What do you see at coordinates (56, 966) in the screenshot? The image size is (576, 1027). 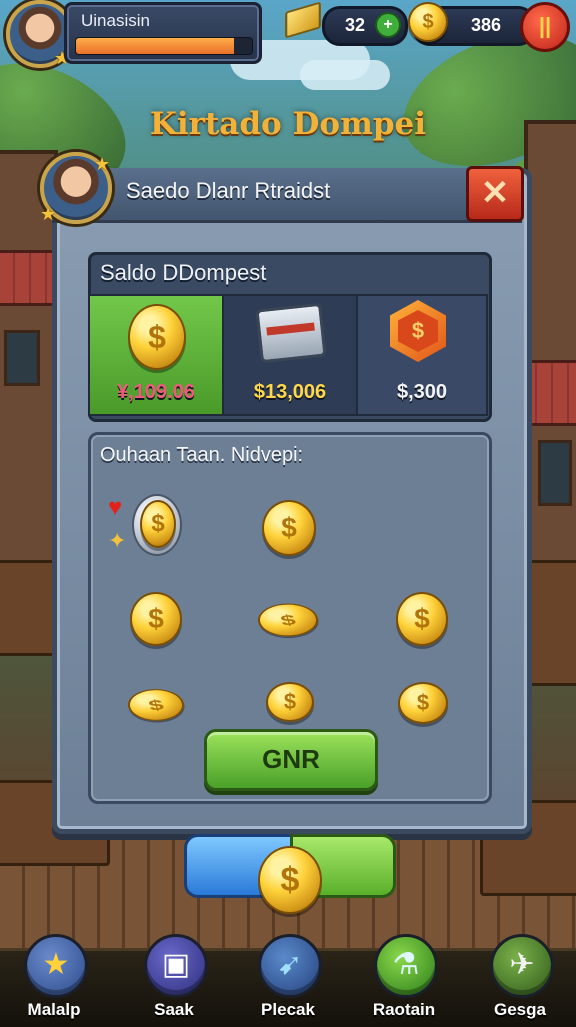 I see `star-icon: ★` at bounding box center [56, 966].